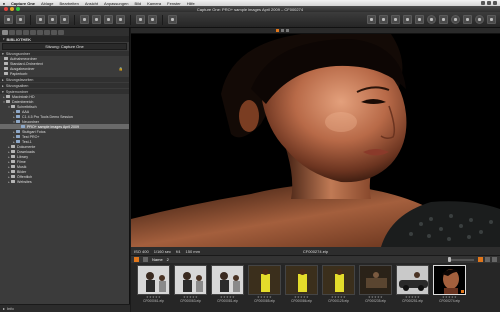  I want to click on list-icon, so click(494, 259).